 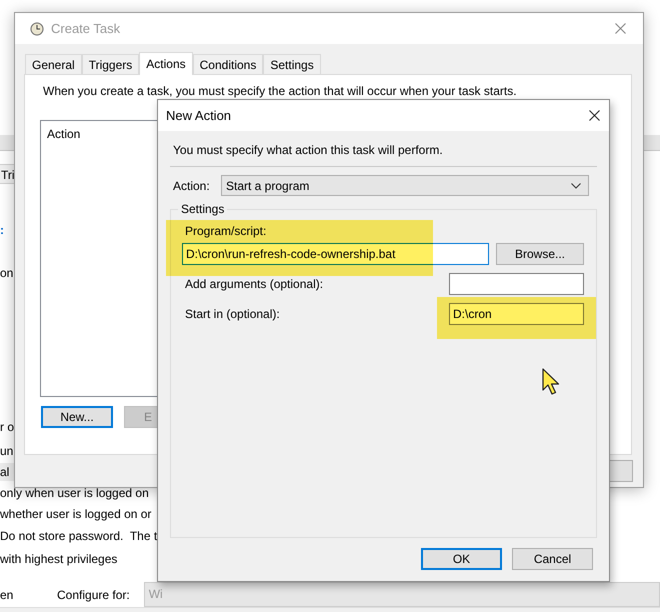 I want to click on window-title: Create Task, so click(x=85, y=28).